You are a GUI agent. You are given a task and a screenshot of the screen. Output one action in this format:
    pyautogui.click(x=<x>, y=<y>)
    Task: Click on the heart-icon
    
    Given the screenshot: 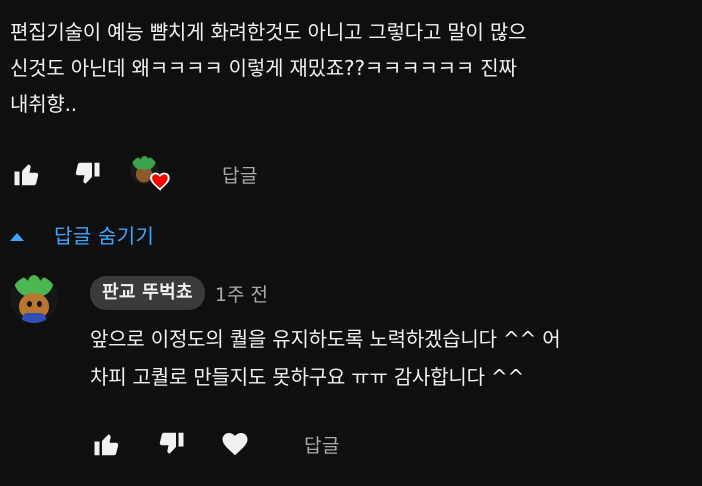 What is the action you would take?
    pyautogui.click(x=235, y=444)
    